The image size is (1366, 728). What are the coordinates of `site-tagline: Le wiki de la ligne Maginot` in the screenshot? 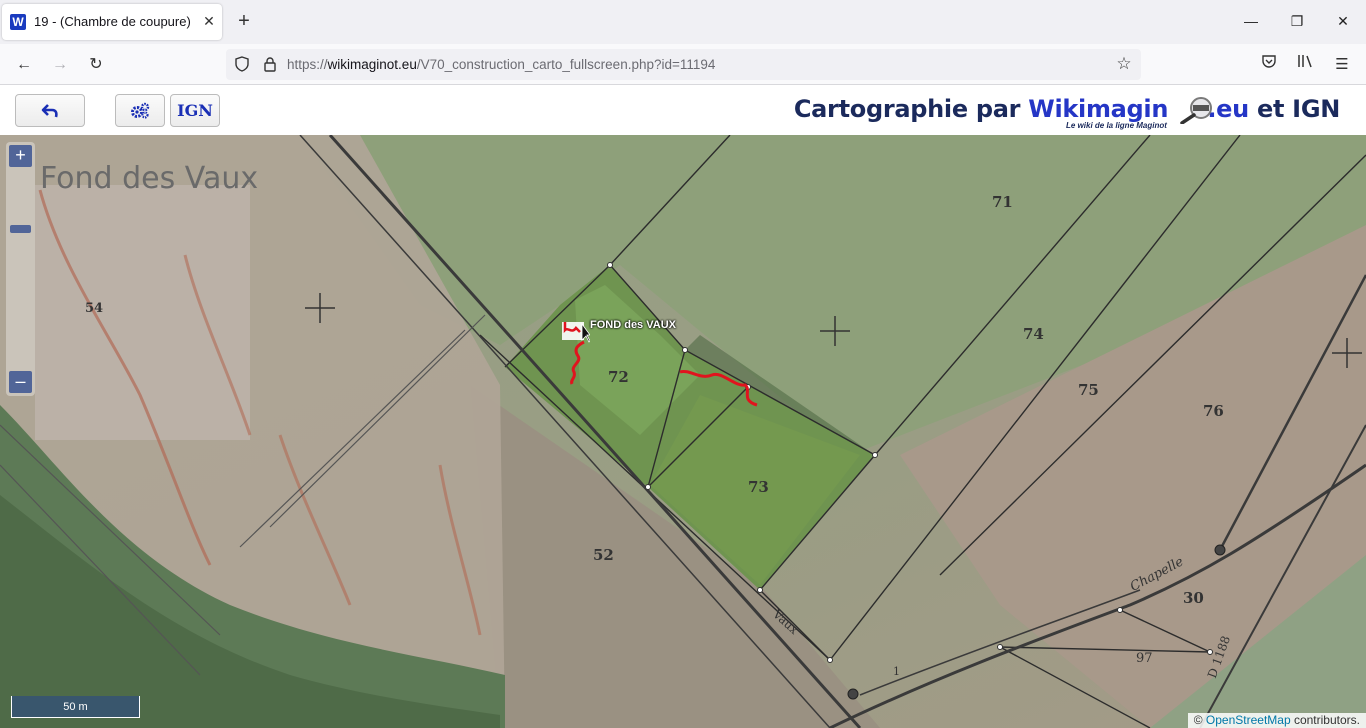 It's located at (1116, 125).